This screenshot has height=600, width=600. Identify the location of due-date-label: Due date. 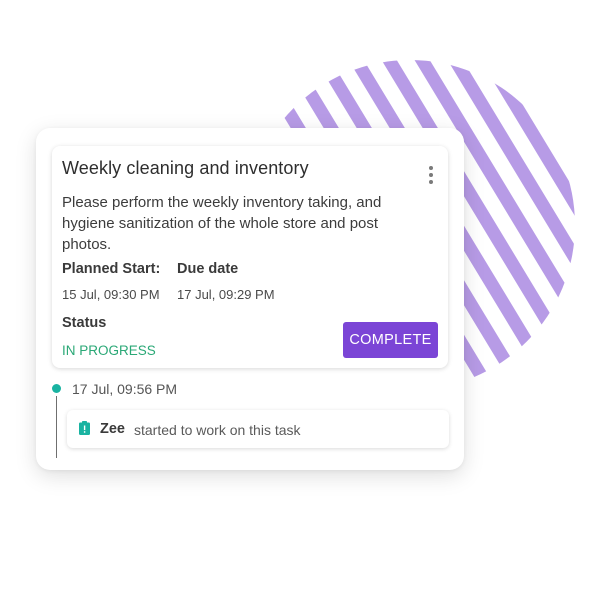
(208, 269).